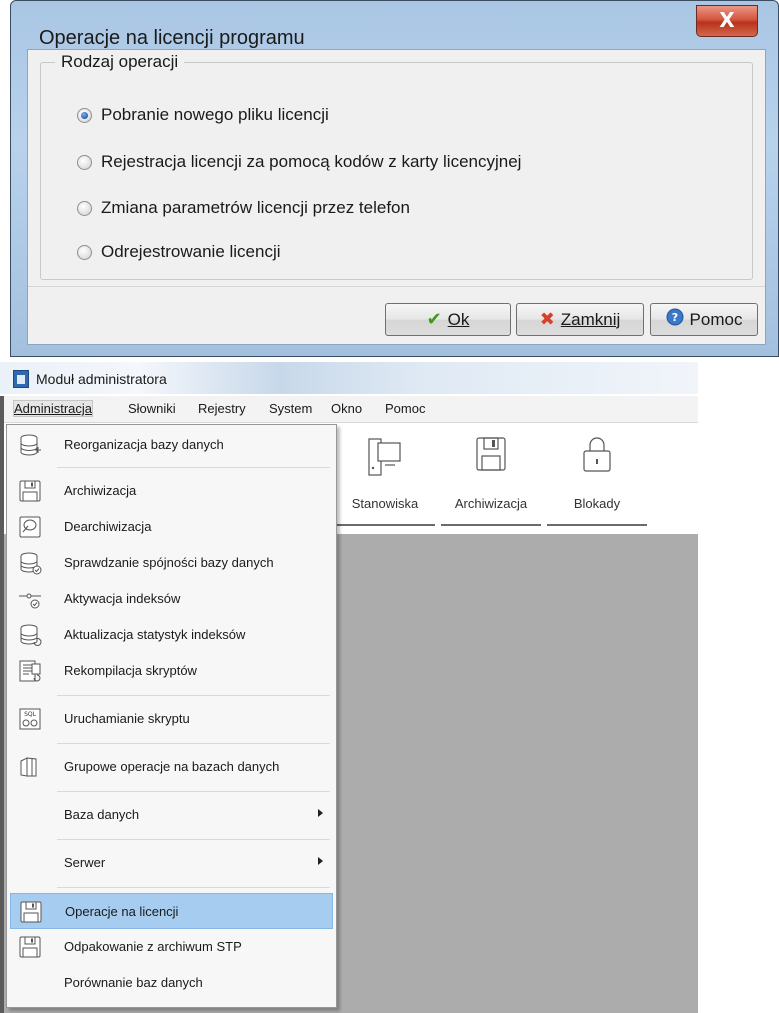 This screenshot has width=779, height=1013. Describe the element at coordinates (191, 251) in the screenshot. I see `option-label: Odrejestrowanie licencji` at that location.